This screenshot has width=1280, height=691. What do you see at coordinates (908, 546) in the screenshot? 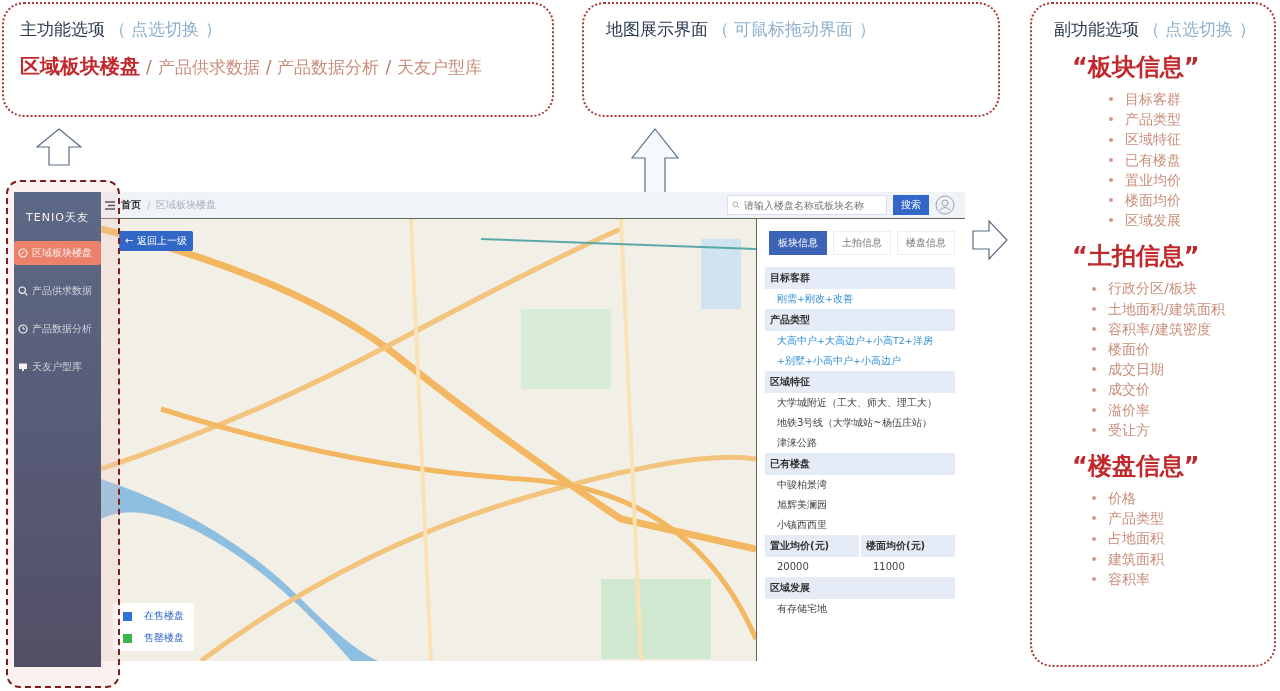
I see `section-heading: 楼面均价(元)` at bounding box center [908, 546].